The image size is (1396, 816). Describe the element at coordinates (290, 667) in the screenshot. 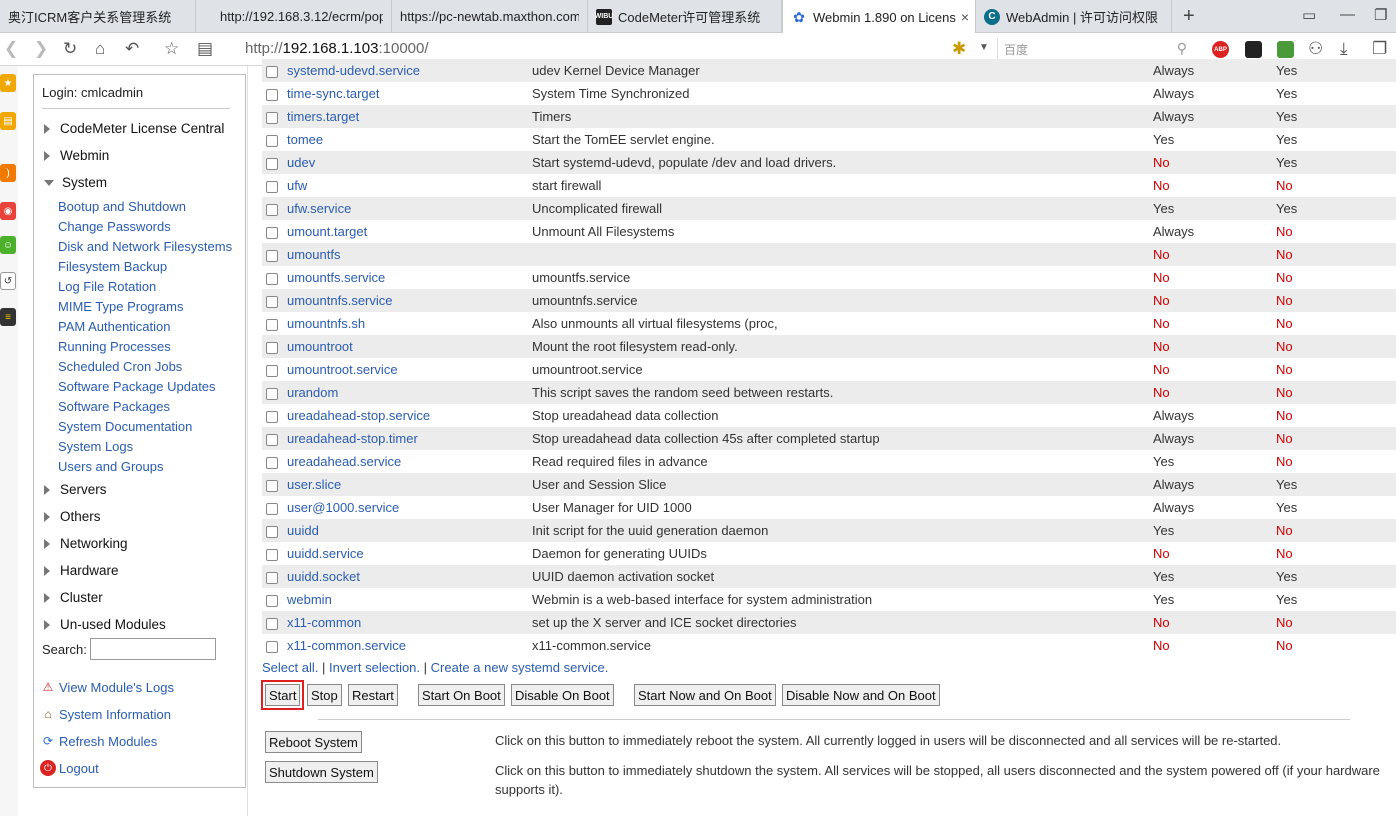

I see `select-all-link: Select all.` at that location.